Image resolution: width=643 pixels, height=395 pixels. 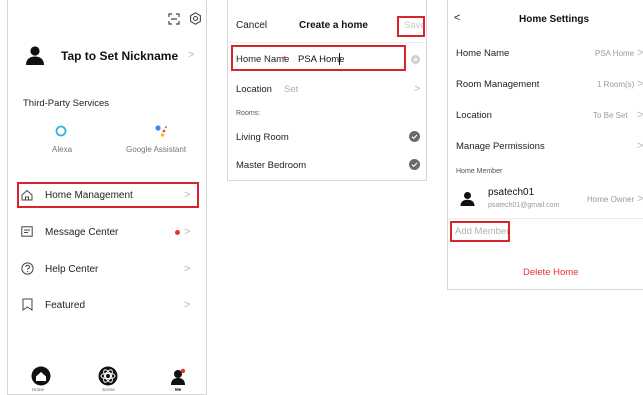 What do you see at coordinates (483, 53) in the screenshot?
I see `row-label: Home Name` at bounding box center [483, 53].